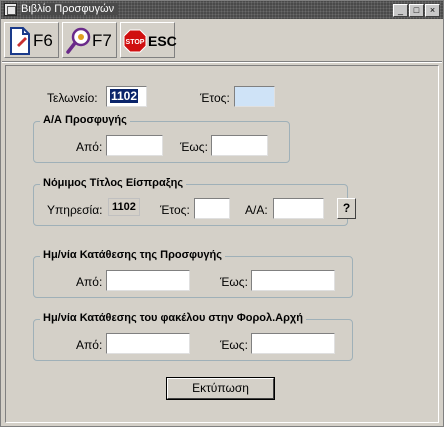 Image resolution: width=444 pixels, height=427 pixels. I want to click on stop-sign-icon: STOP, so click(135, 41).